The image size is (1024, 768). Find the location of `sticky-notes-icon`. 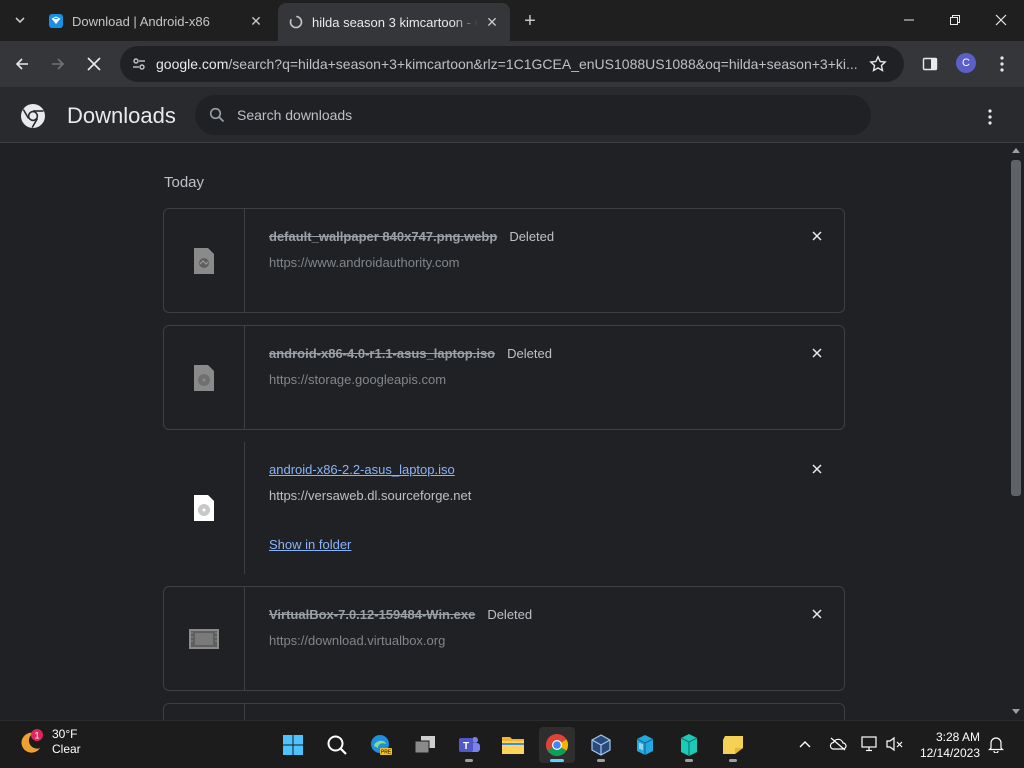

sticky-notes-icon is located at coordinates (733, 745).